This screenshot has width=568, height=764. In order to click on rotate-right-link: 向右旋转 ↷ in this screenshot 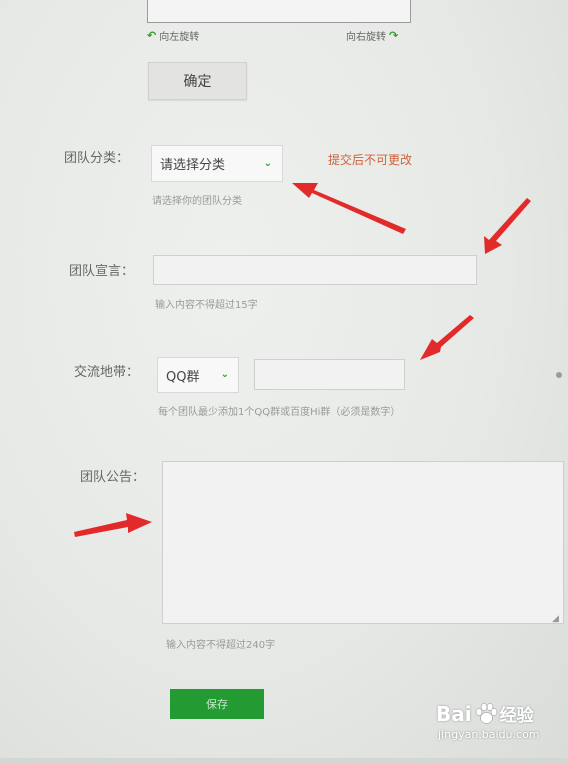, I will do `click(372, 35)`.